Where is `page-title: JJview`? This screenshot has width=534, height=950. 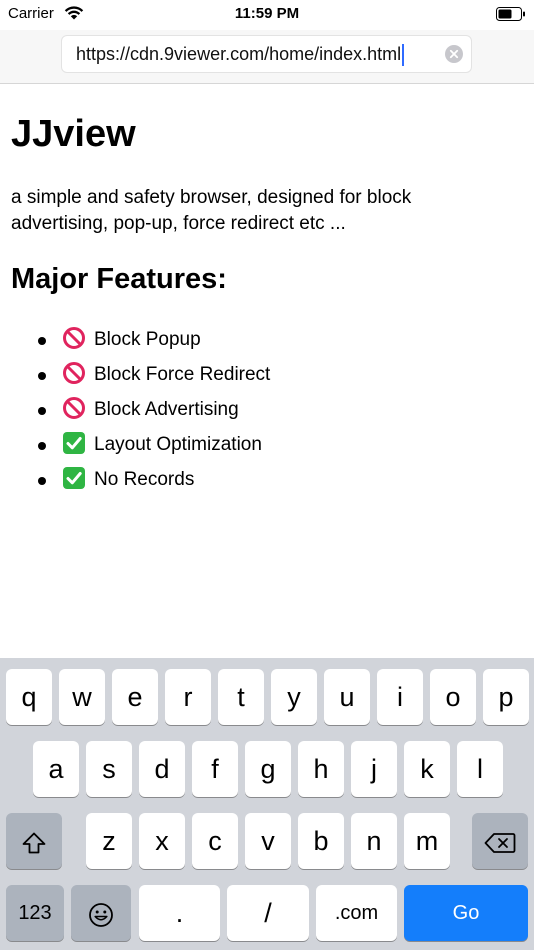 page-title: JJview is located at coordinates (73, 134).